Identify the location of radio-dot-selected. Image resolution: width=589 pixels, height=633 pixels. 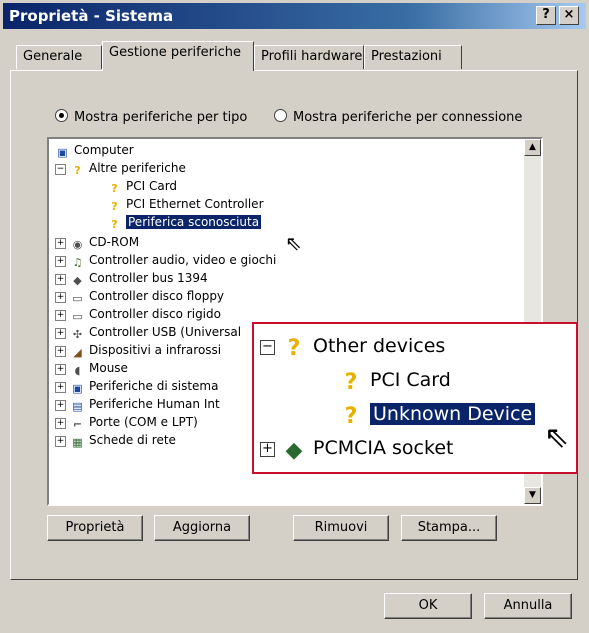
(61, 115).